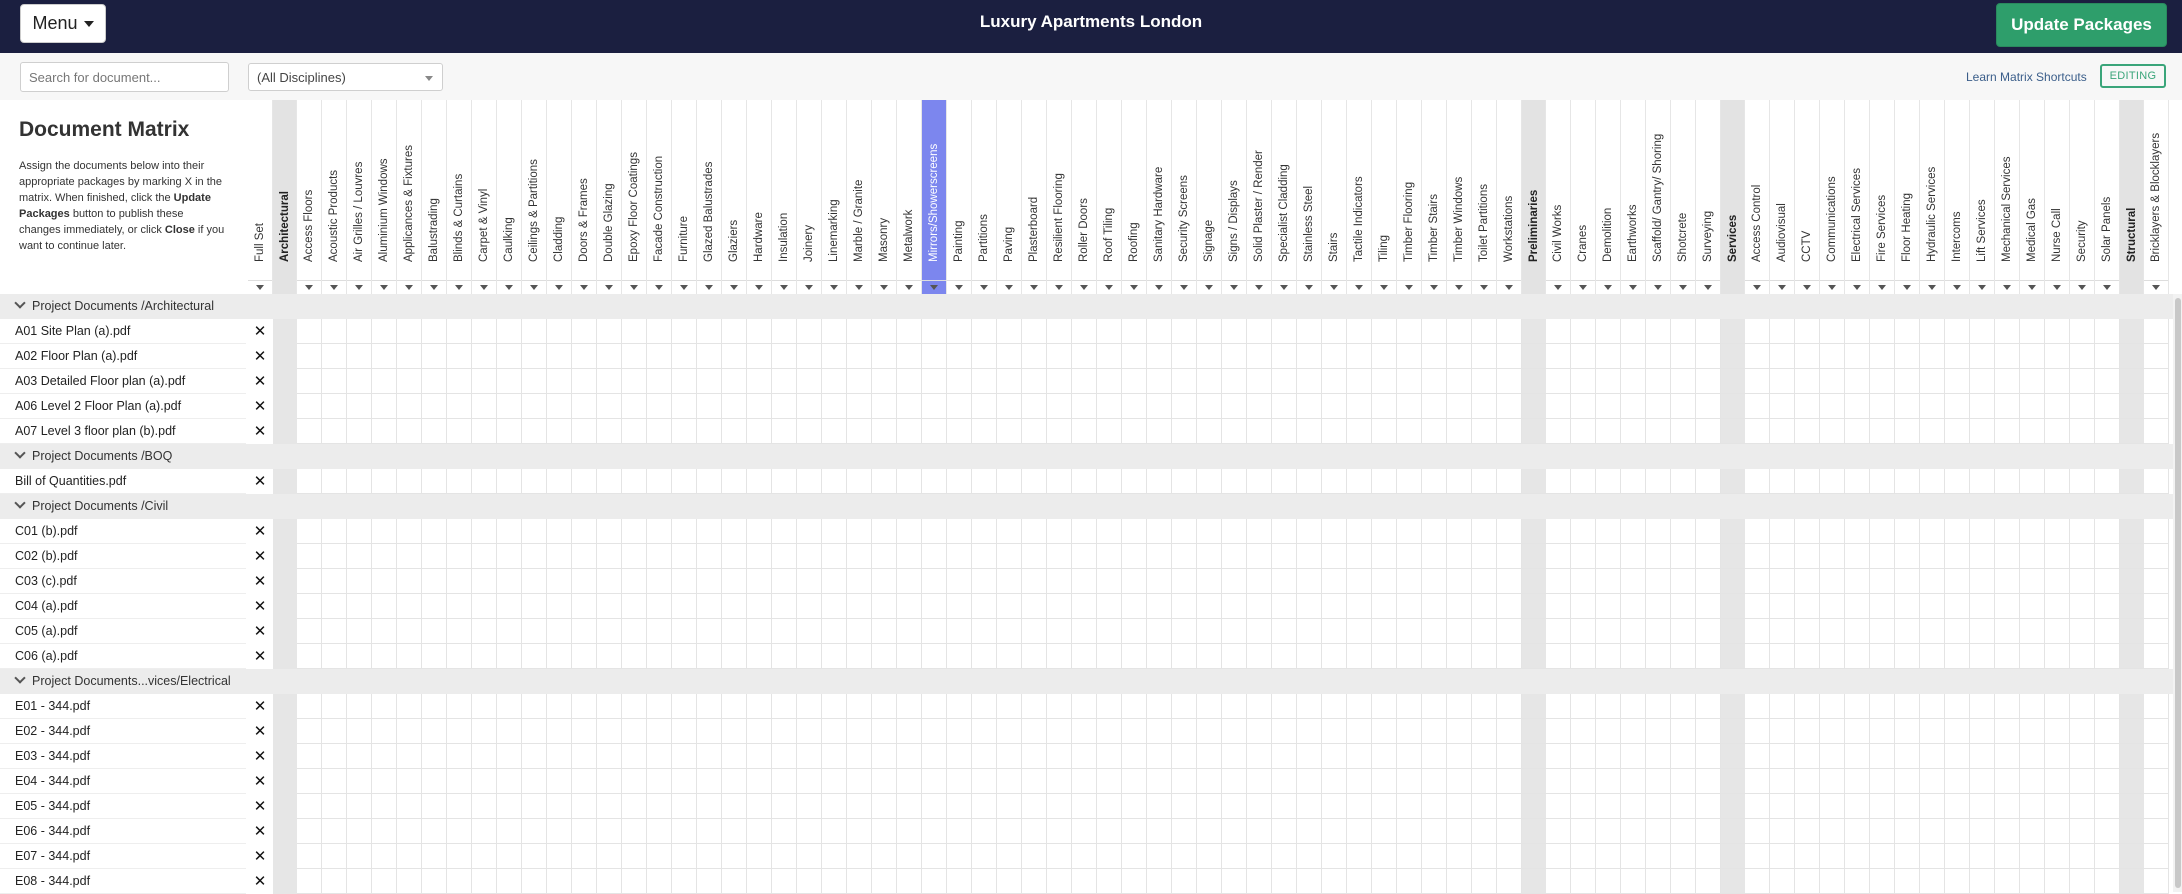 This screenshot has height=894, width=2182. I want to click on learn-shortcuts-link: Learn Matrix Shortcuts, so click(2026, 77).